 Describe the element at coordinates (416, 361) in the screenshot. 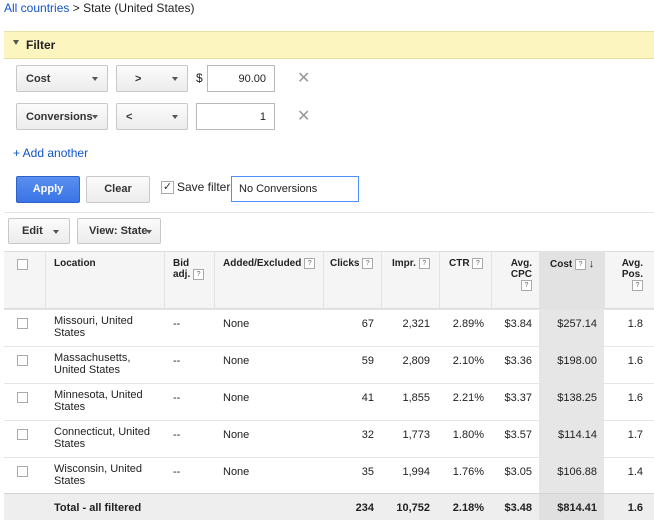

I see `impr-cell: 2,809` at that location.